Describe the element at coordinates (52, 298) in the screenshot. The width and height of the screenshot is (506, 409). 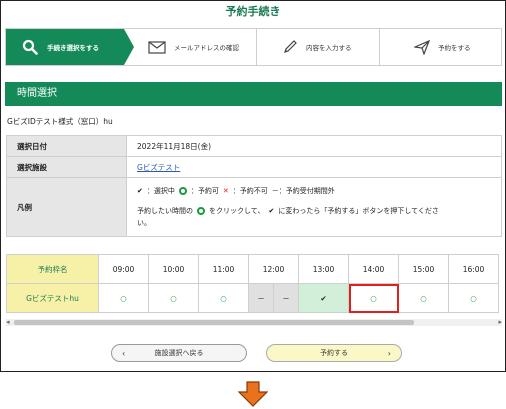
I see `slot-row-name: Gビズテストhu` at that location.